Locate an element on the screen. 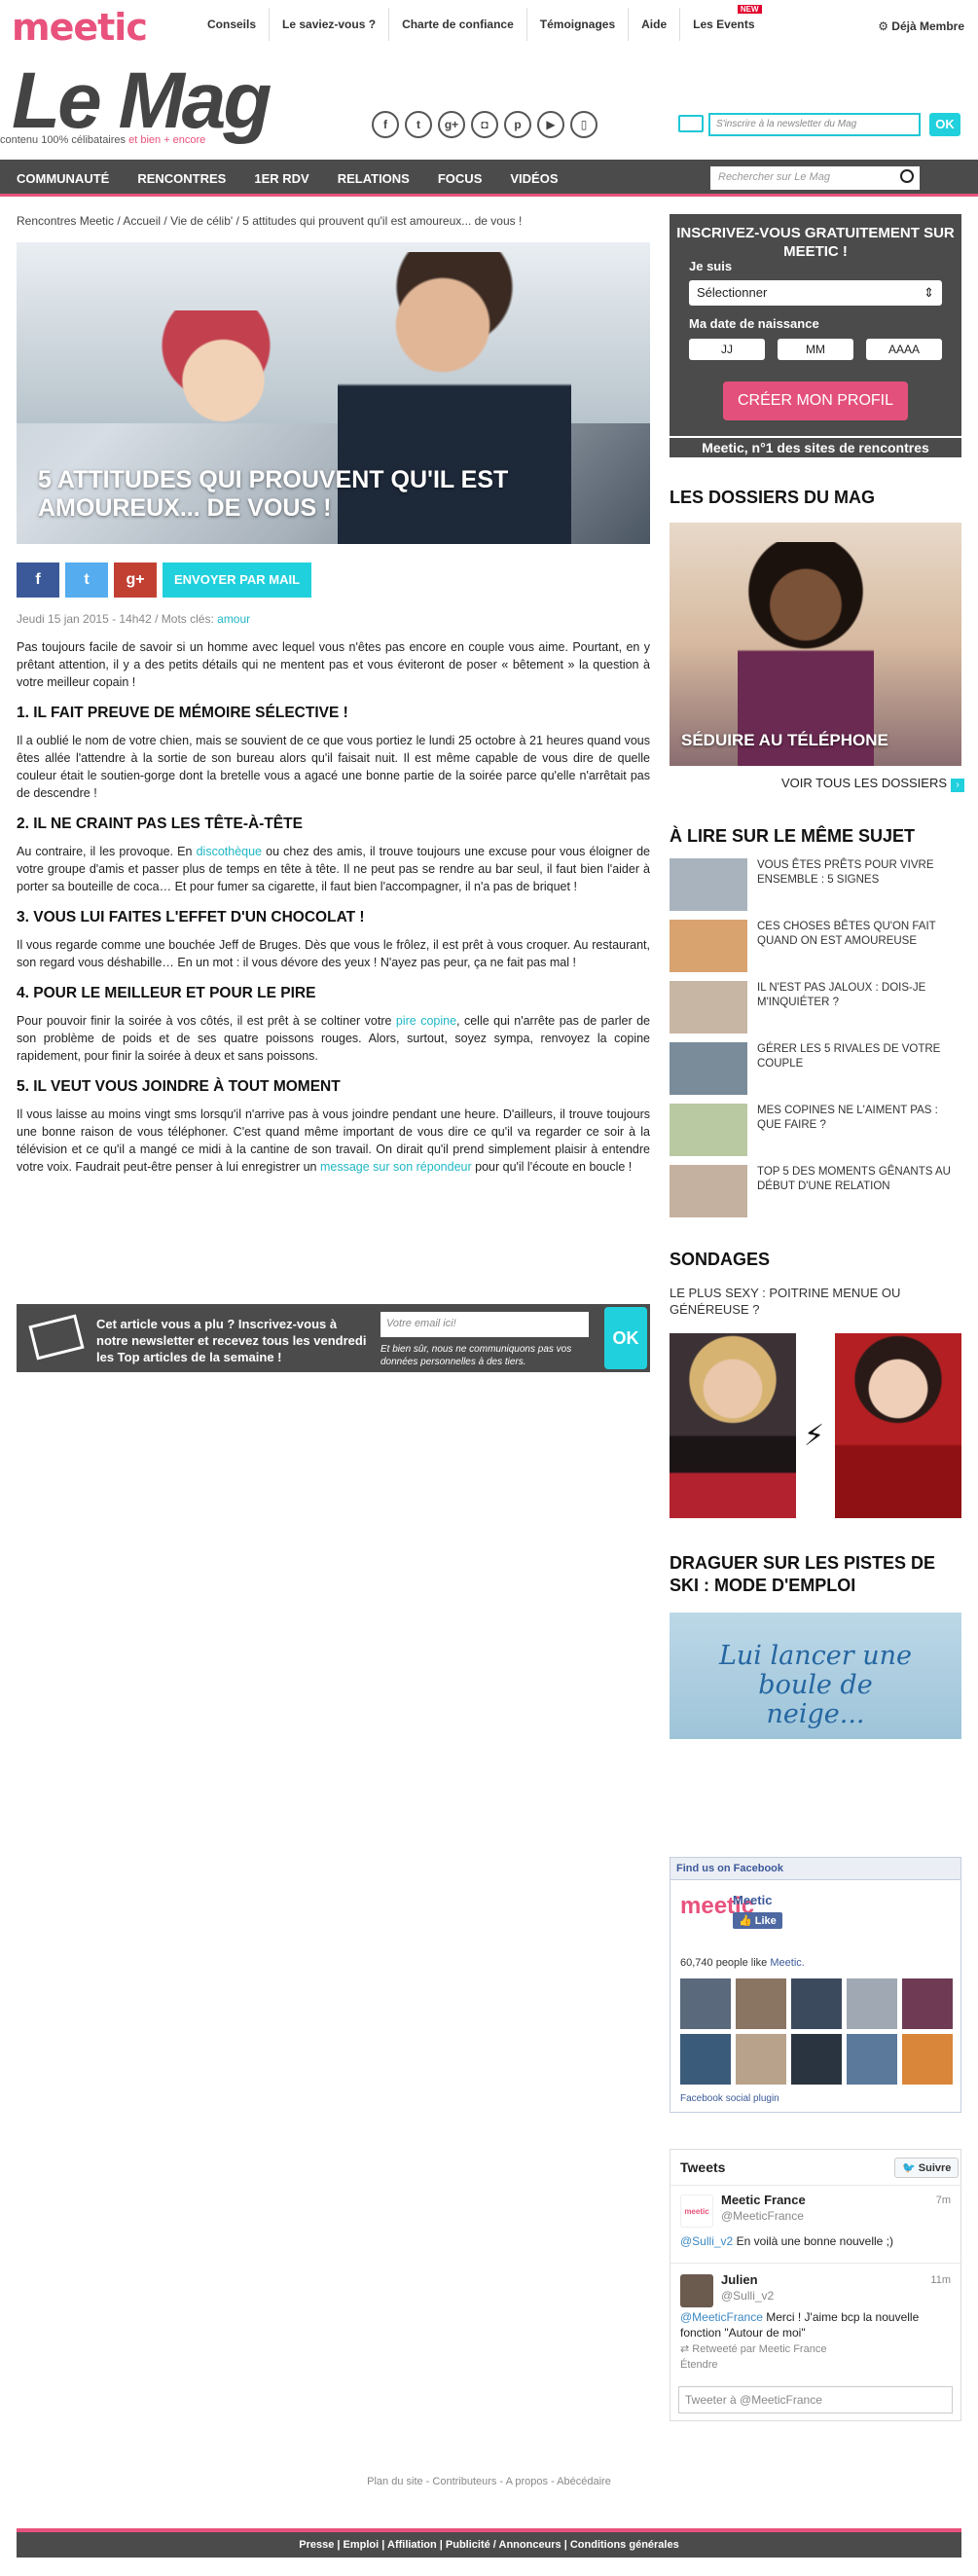 The image size is (978, 2576). search-icon is located at coordinates (907, 176).